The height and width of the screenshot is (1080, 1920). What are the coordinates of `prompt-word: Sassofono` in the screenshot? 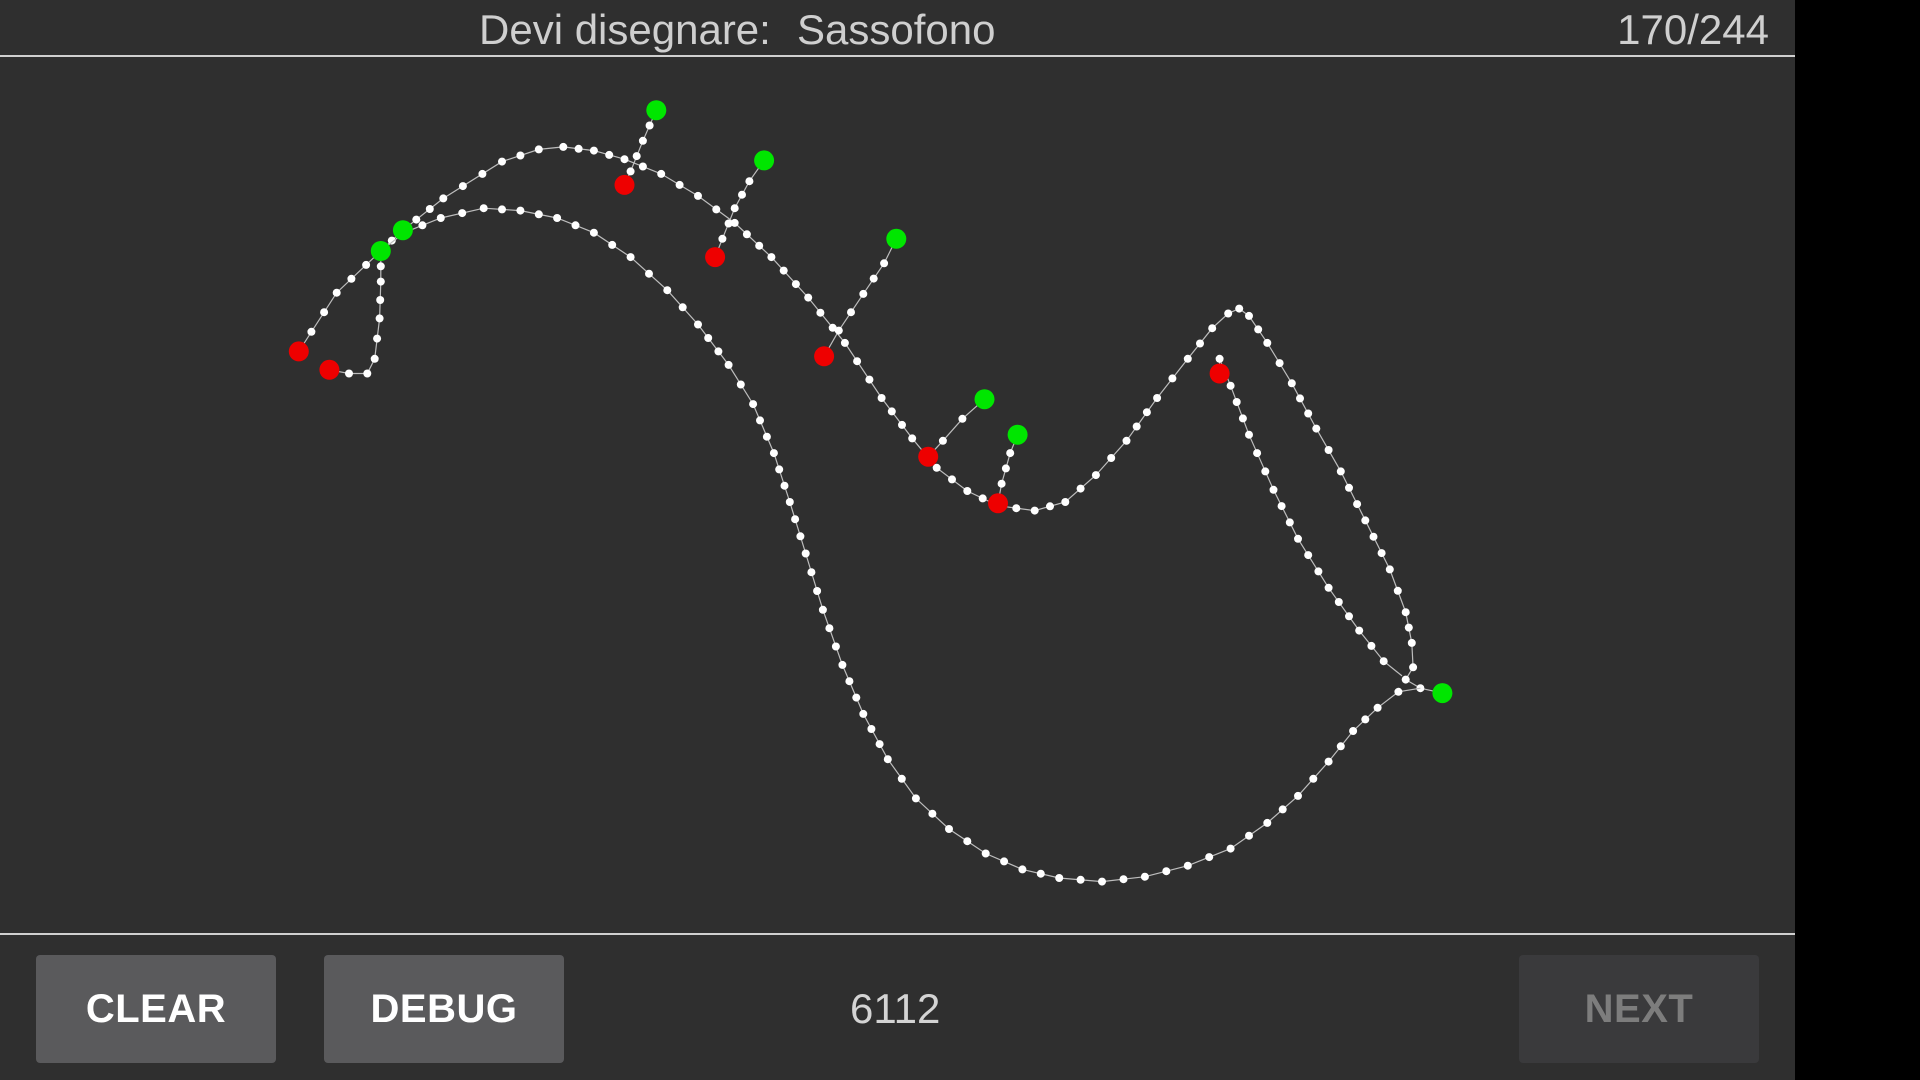 It's located at (896, 29).